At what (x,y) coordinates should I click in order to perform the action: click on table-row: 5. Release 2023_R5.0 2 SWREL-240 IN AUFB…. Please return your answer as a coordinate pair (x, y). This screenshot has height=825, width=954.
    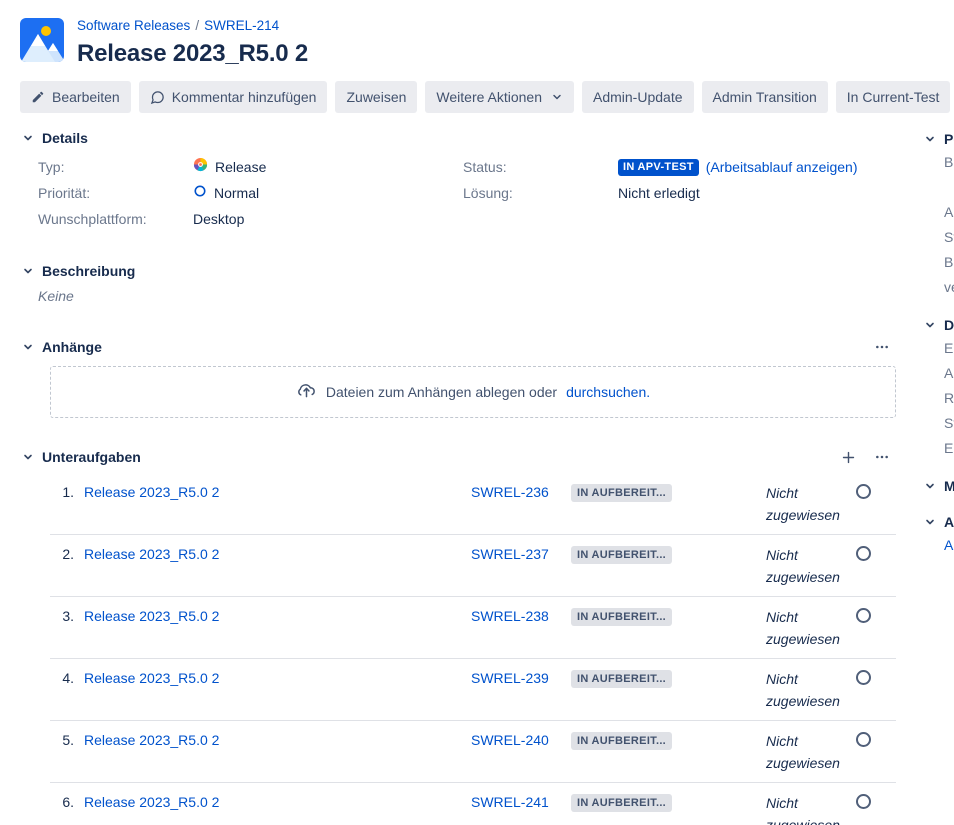
    Looking at the image, I should click on (473, 752).